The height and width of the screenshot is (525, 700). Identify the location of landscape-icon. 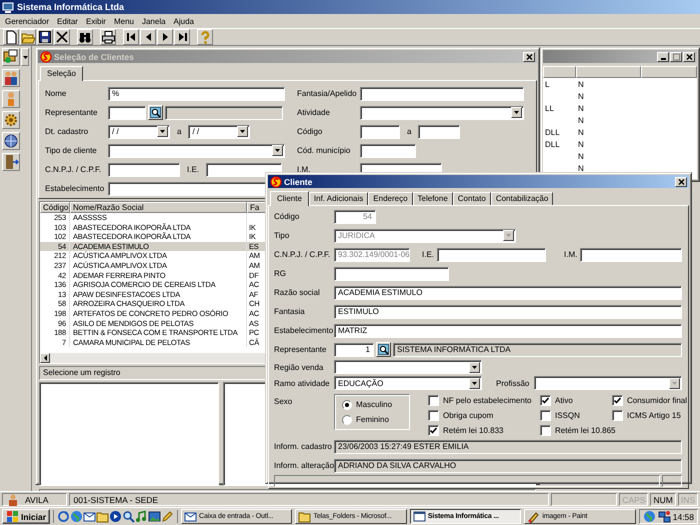
(155, 516).